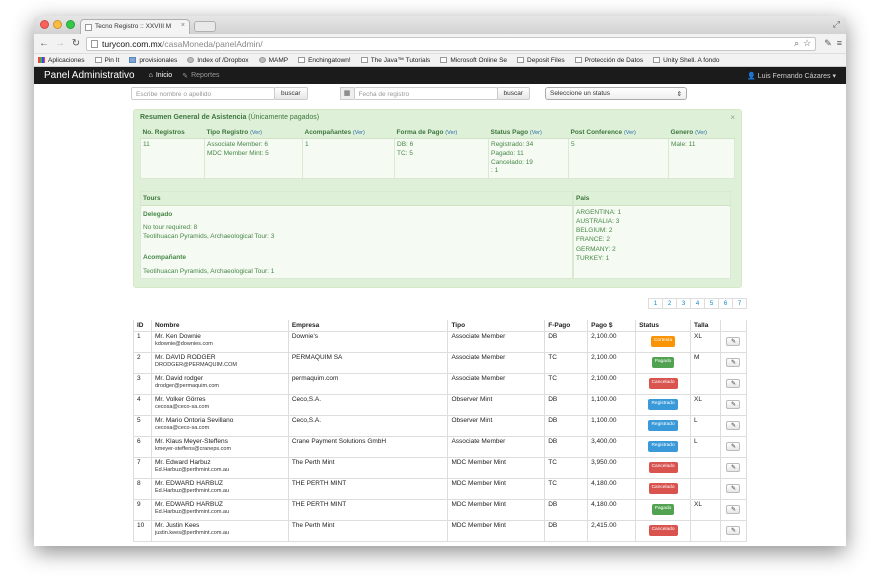 This screenshot has height=587, width=880. Describe the element at coordinates (135, 26) in the screenshot. I see `browser-tab: Tecno Registro :: XXVIII M ×` at that location.